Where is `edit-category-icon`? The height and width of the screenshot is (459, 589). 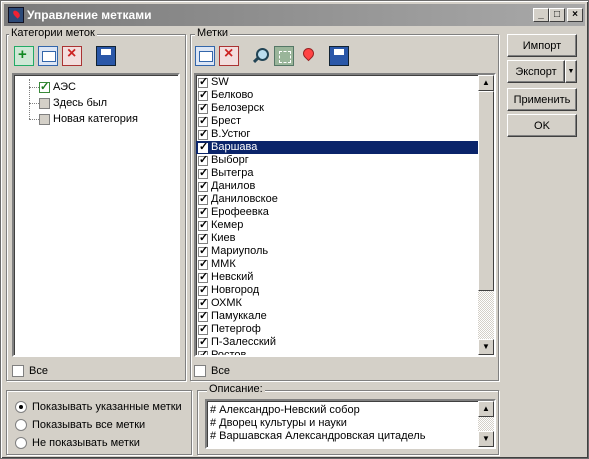
edit-category-icon is located at coordinates (48, 56).